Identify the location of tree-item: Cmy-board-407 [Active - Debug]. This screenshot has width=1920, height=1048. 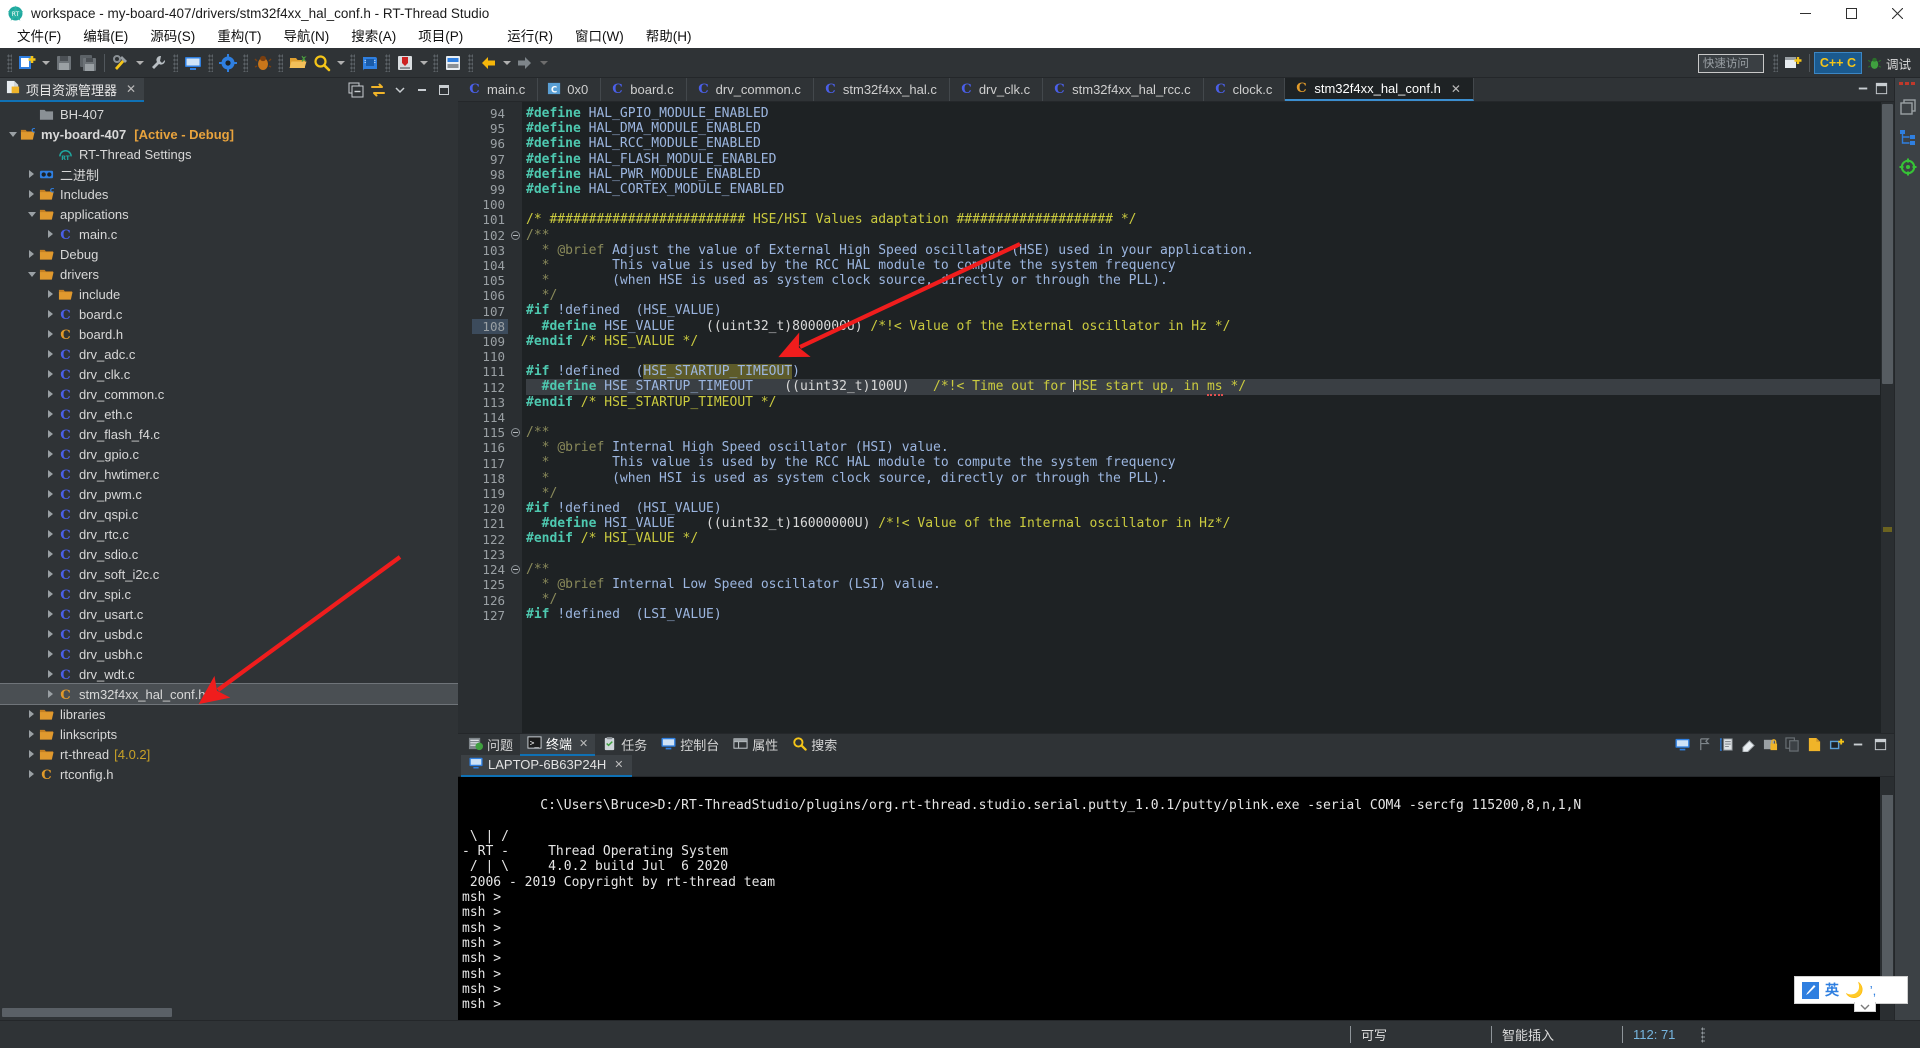
(229, 134).